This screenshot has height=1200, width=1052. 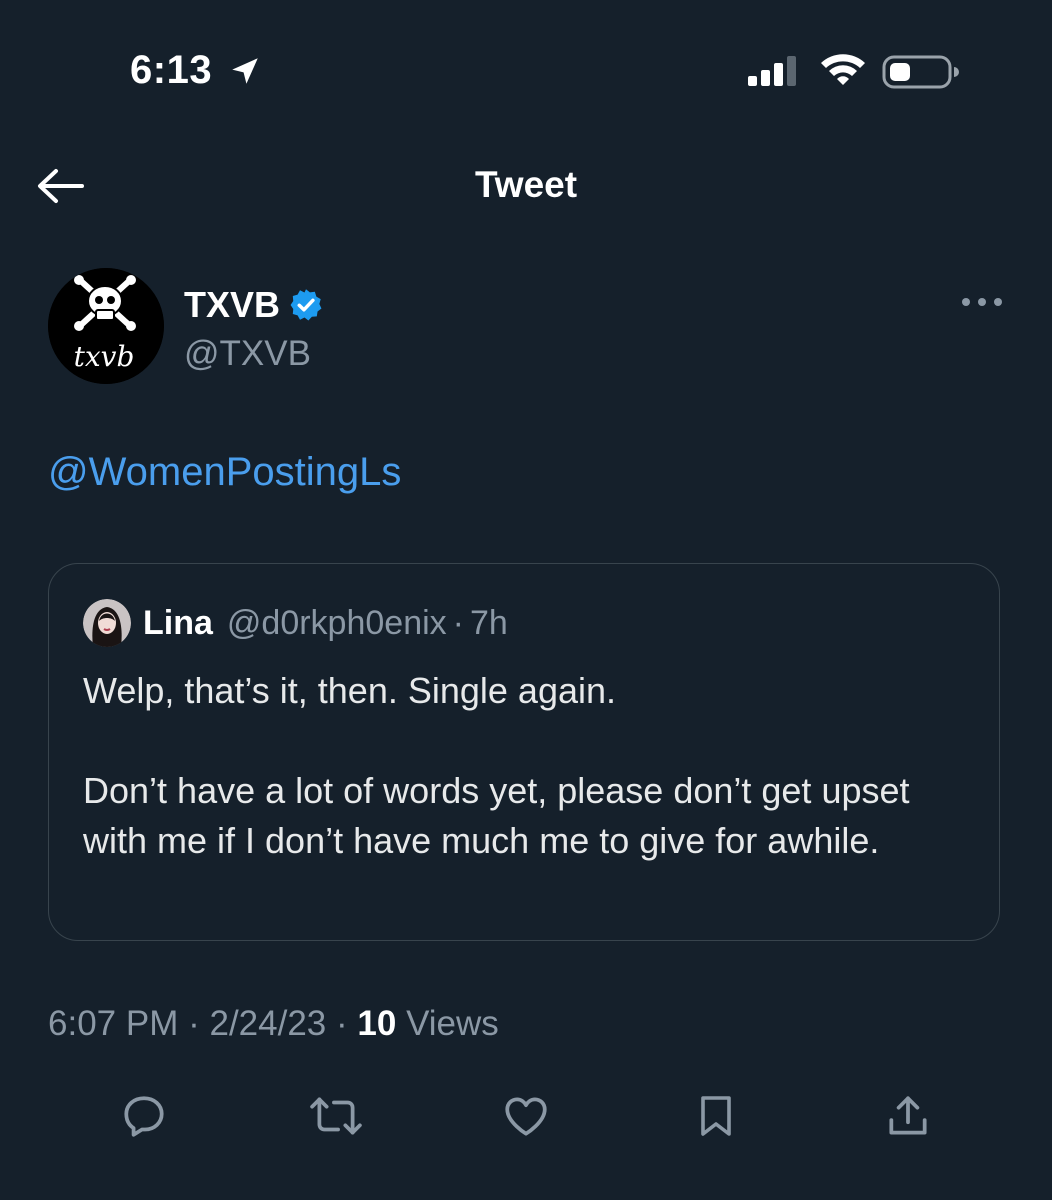 What do you see at coordinates (245, 73) in the screenshot?
I see `location-arrow-icon` at bounding box center [245, 73].